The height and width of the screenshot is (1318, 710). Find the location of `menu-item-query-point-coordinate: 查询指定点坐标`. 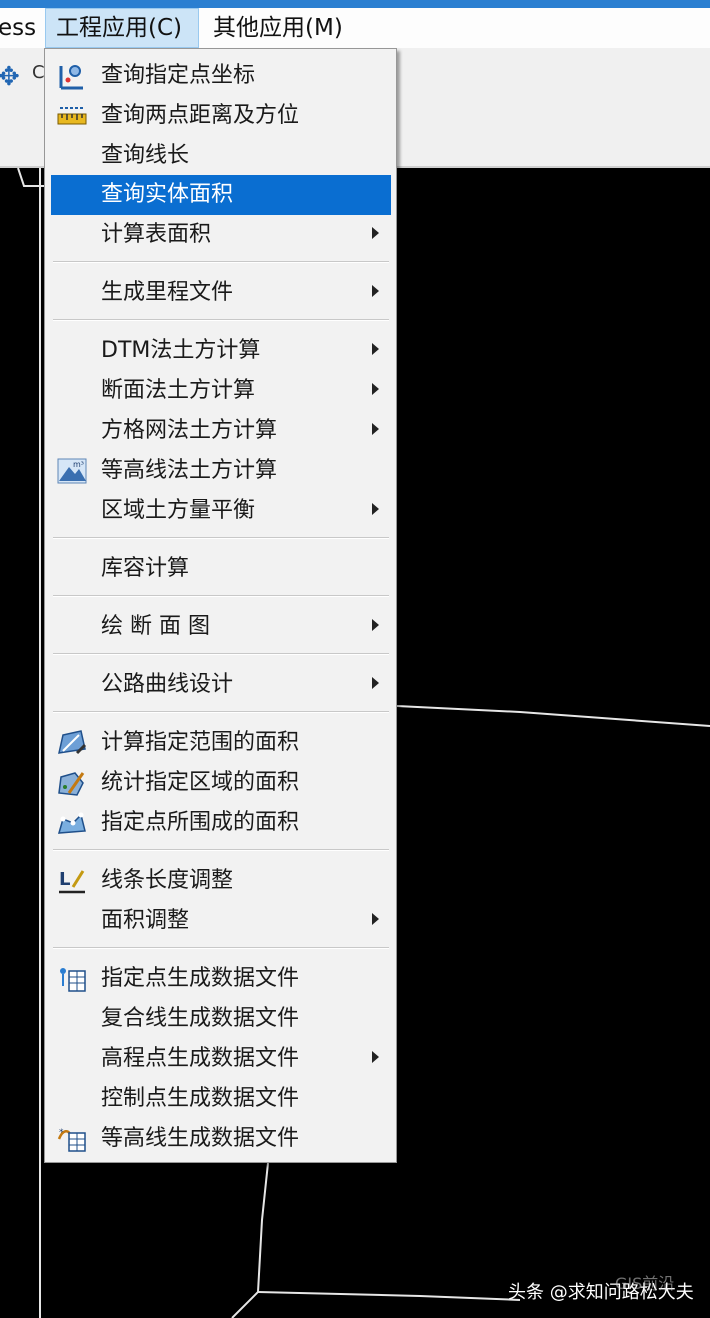

menu-item-query-point-coordinate: 查询指定点坐标 is located at coordinates (221, 76).